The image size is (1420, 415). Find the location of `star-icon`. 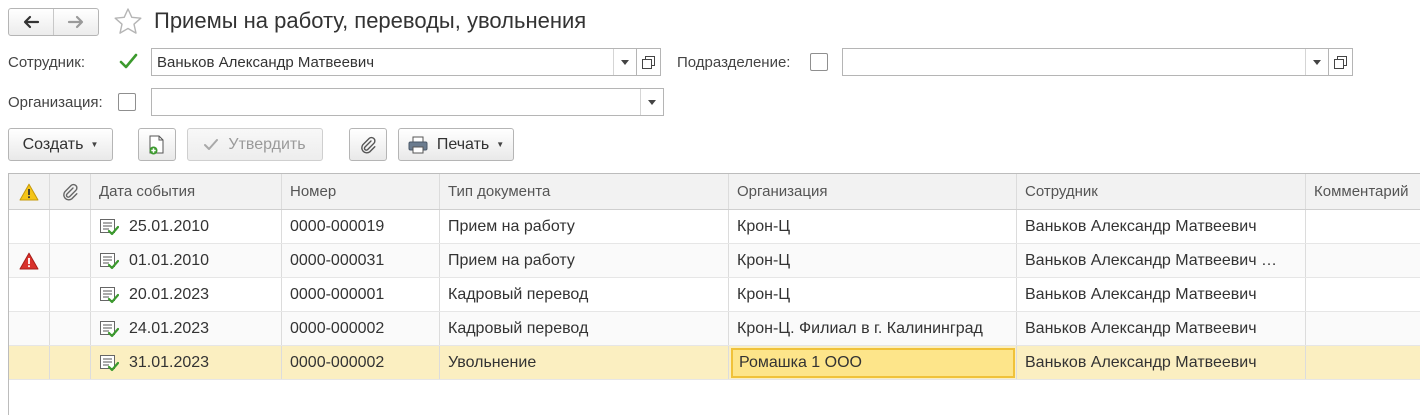

star-icon is located at coordinates (128, 22).